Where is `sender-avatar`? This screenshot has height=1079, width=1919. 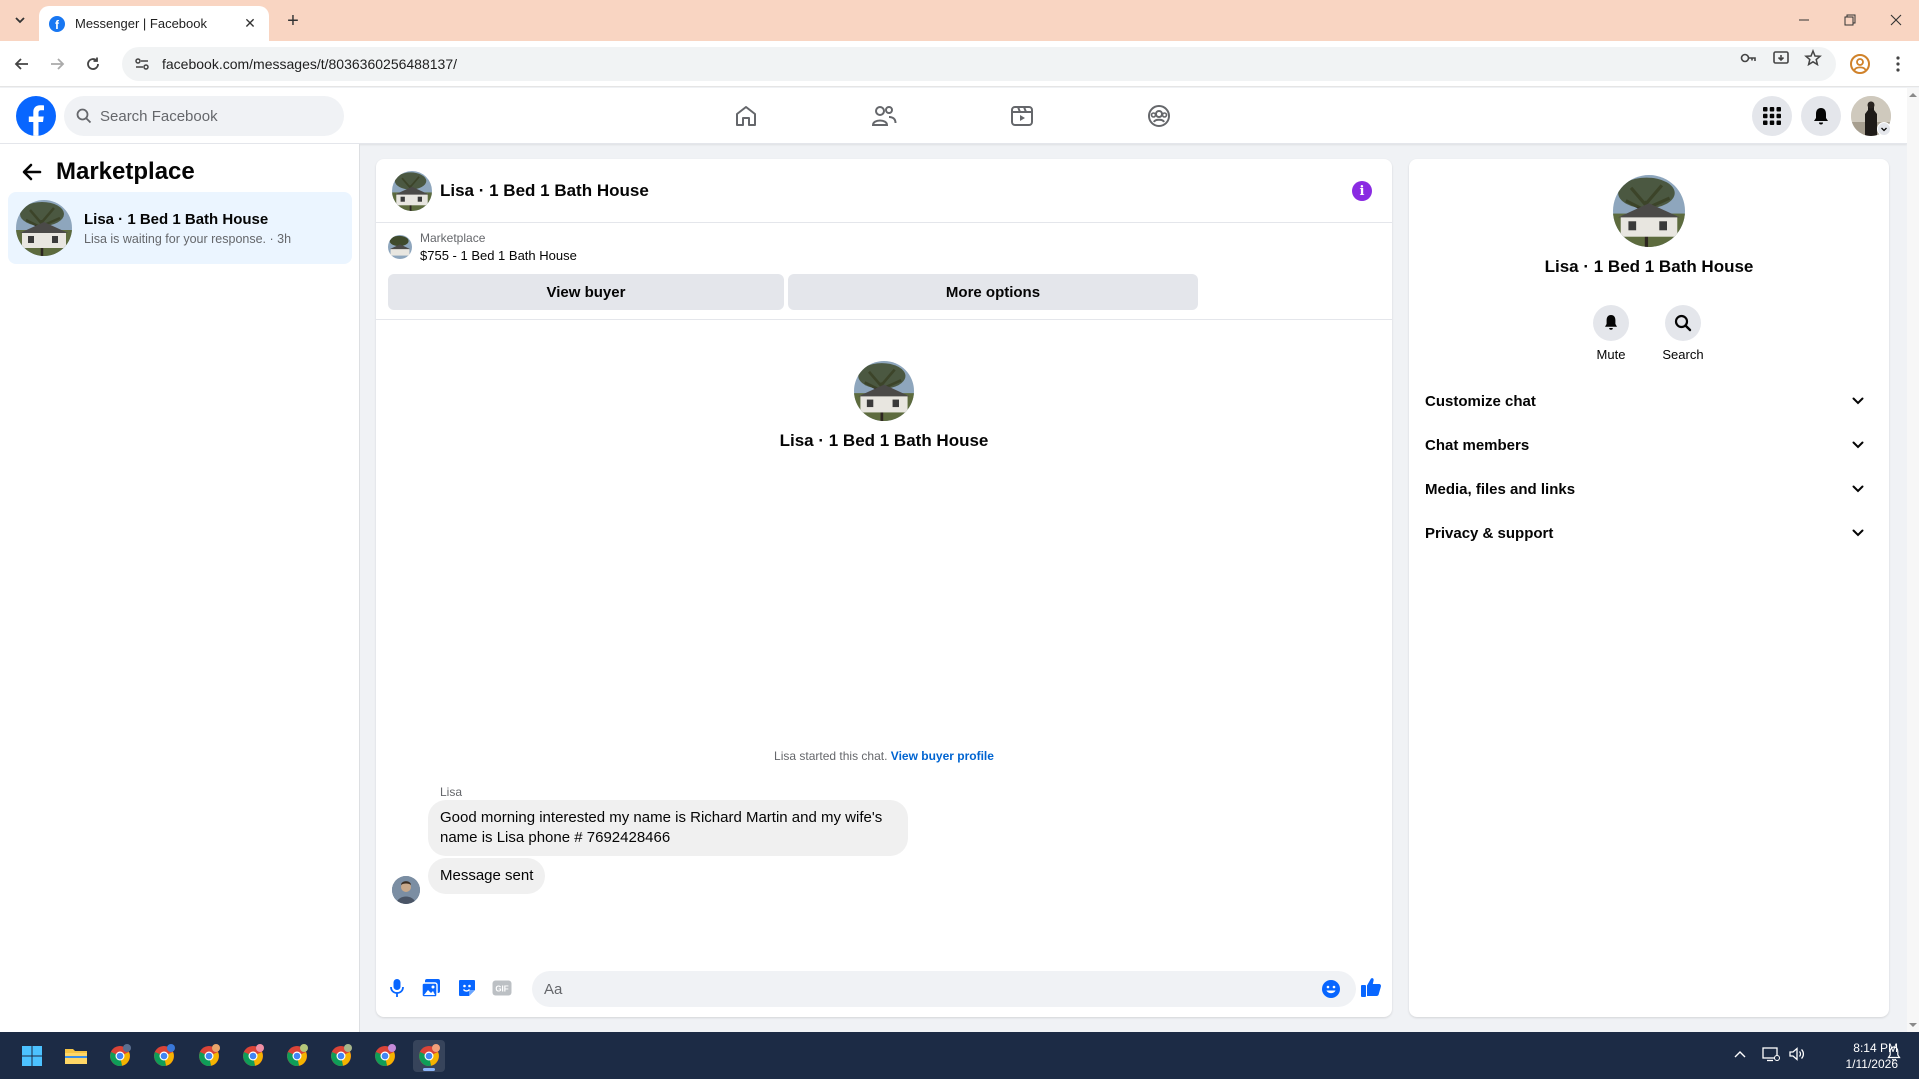
sender-avatar is located at coordinates (406, 890).